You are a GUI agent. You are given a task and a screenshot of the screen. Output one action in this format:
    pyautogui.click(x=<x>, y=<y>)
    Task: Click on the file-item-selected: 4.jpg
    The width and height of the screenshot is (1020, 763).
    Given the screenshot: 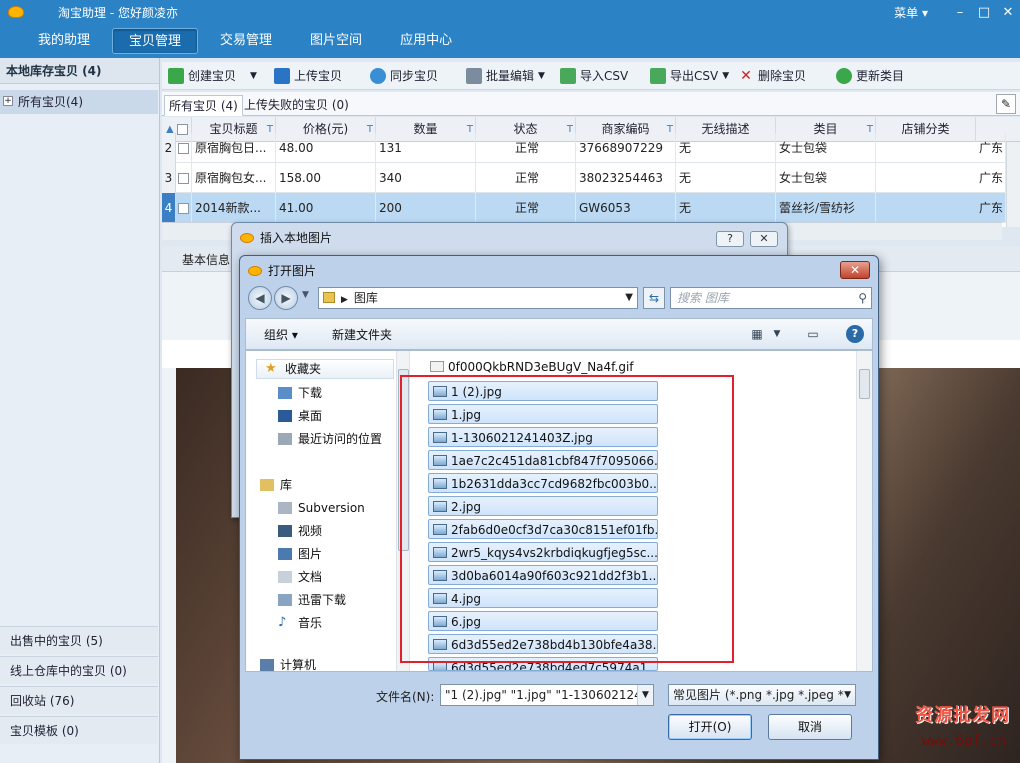 What is the action you would take?
    pyautogui.click(x=543, y=598)
    